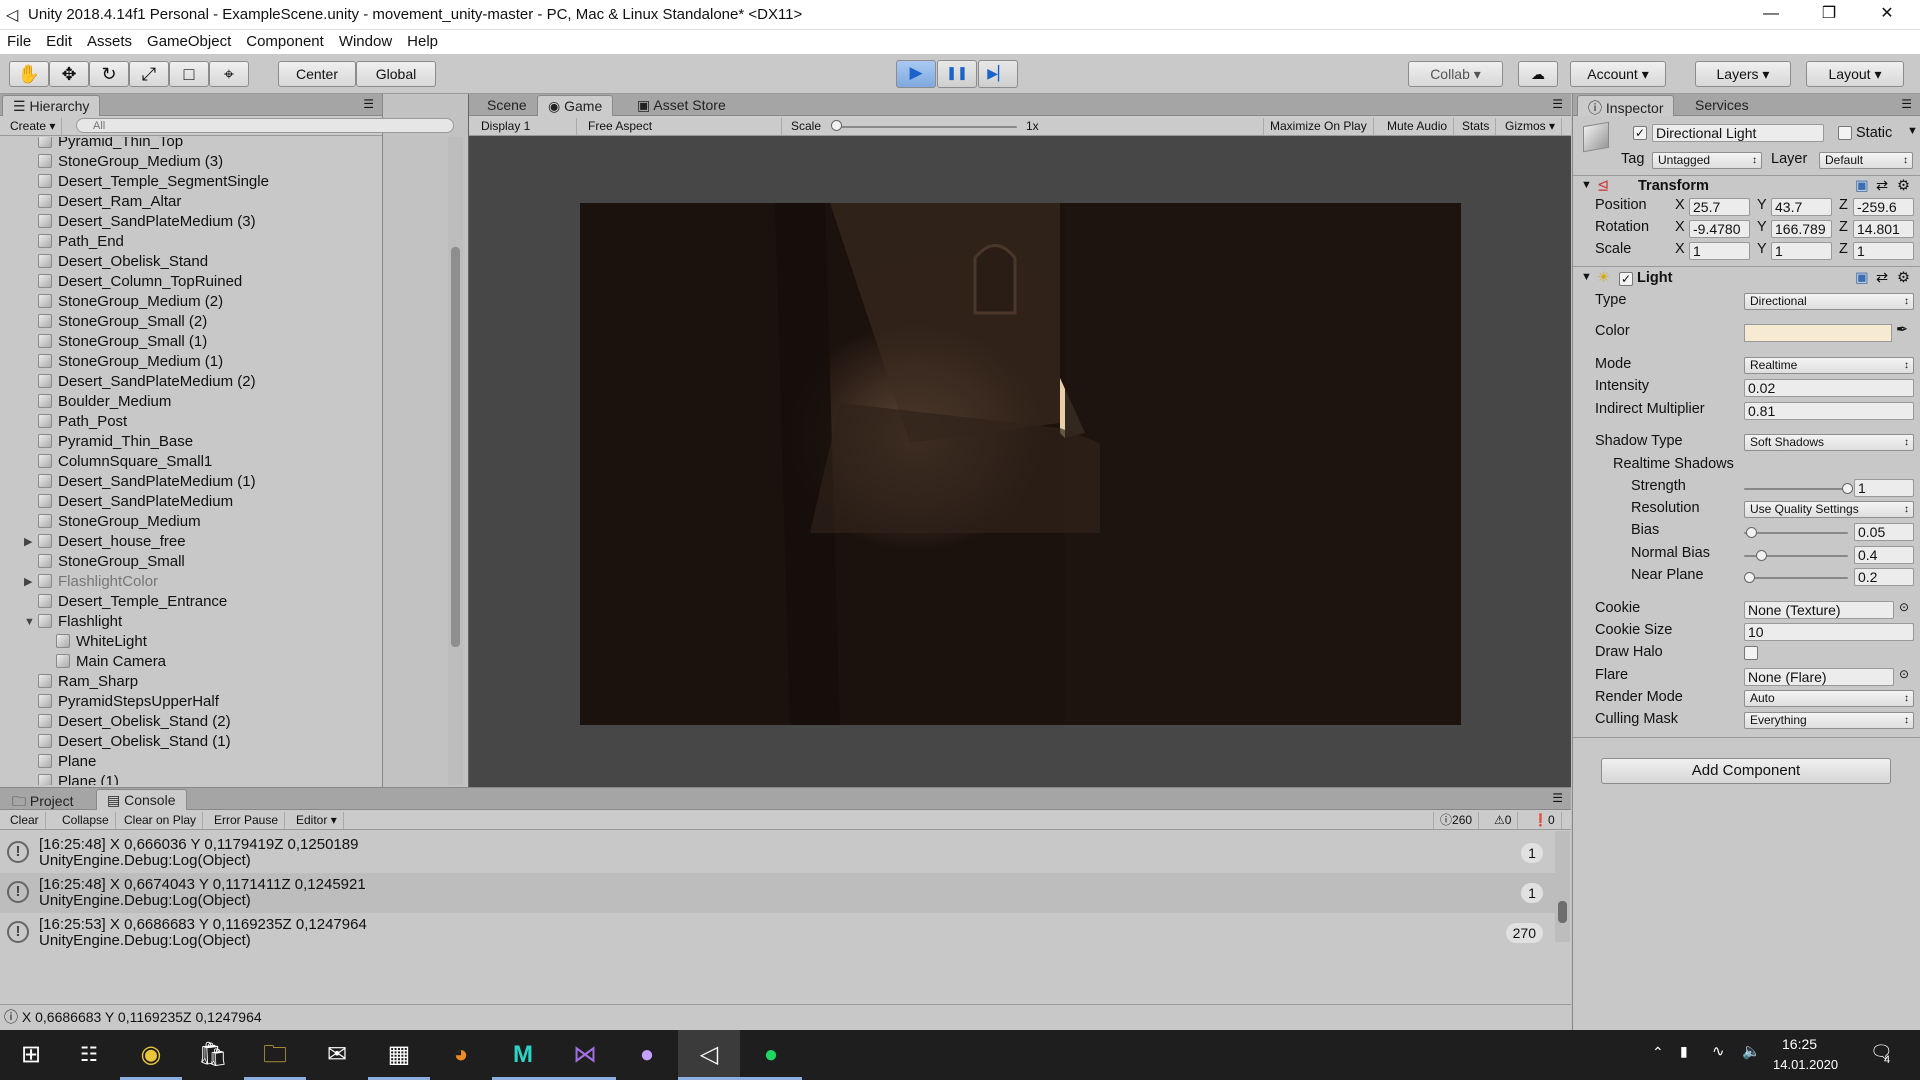 The height and width of the screenshot is (1080, 1920). What do you see at coordinates (115, 442) in the screenshot?
I see `hierarchy-item: Pyramid_Thin_Base` at bounding box center [115, 442].